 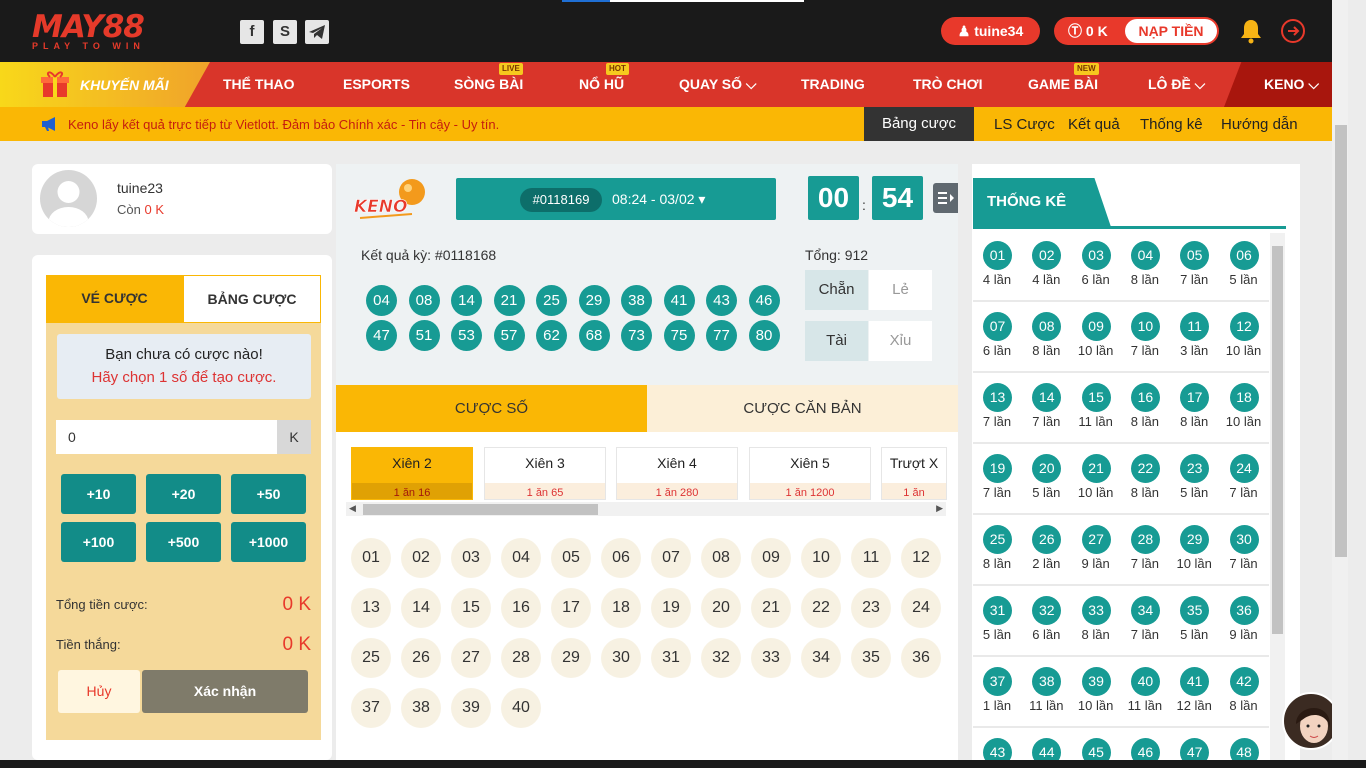 I want to click on number-button: 17, so click(x=571, y=608).